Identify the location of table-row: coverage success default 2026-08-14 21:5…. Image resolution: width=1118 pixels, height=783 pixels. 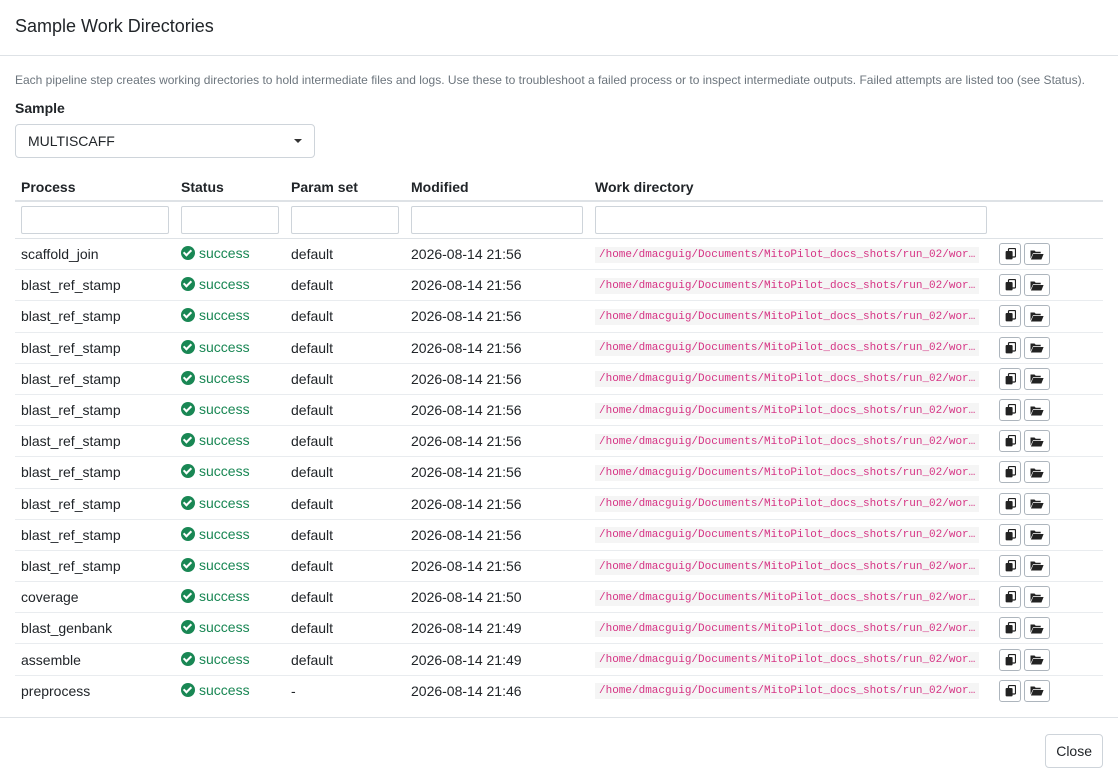
(559, 597).